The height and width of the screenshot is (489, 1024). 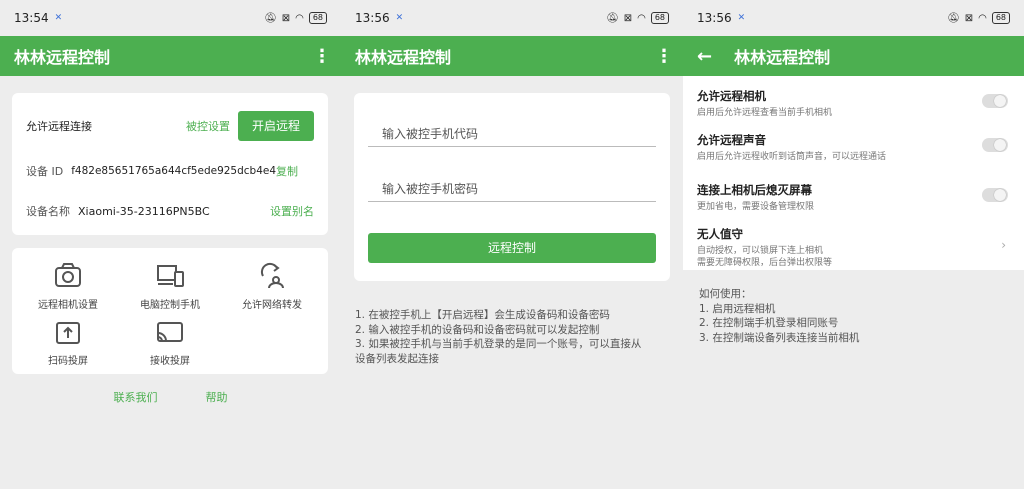 I want to click on note-line: 2. 输入被控手机的设备码和设备密码就可以发起控制, so click(x=477, y=329).